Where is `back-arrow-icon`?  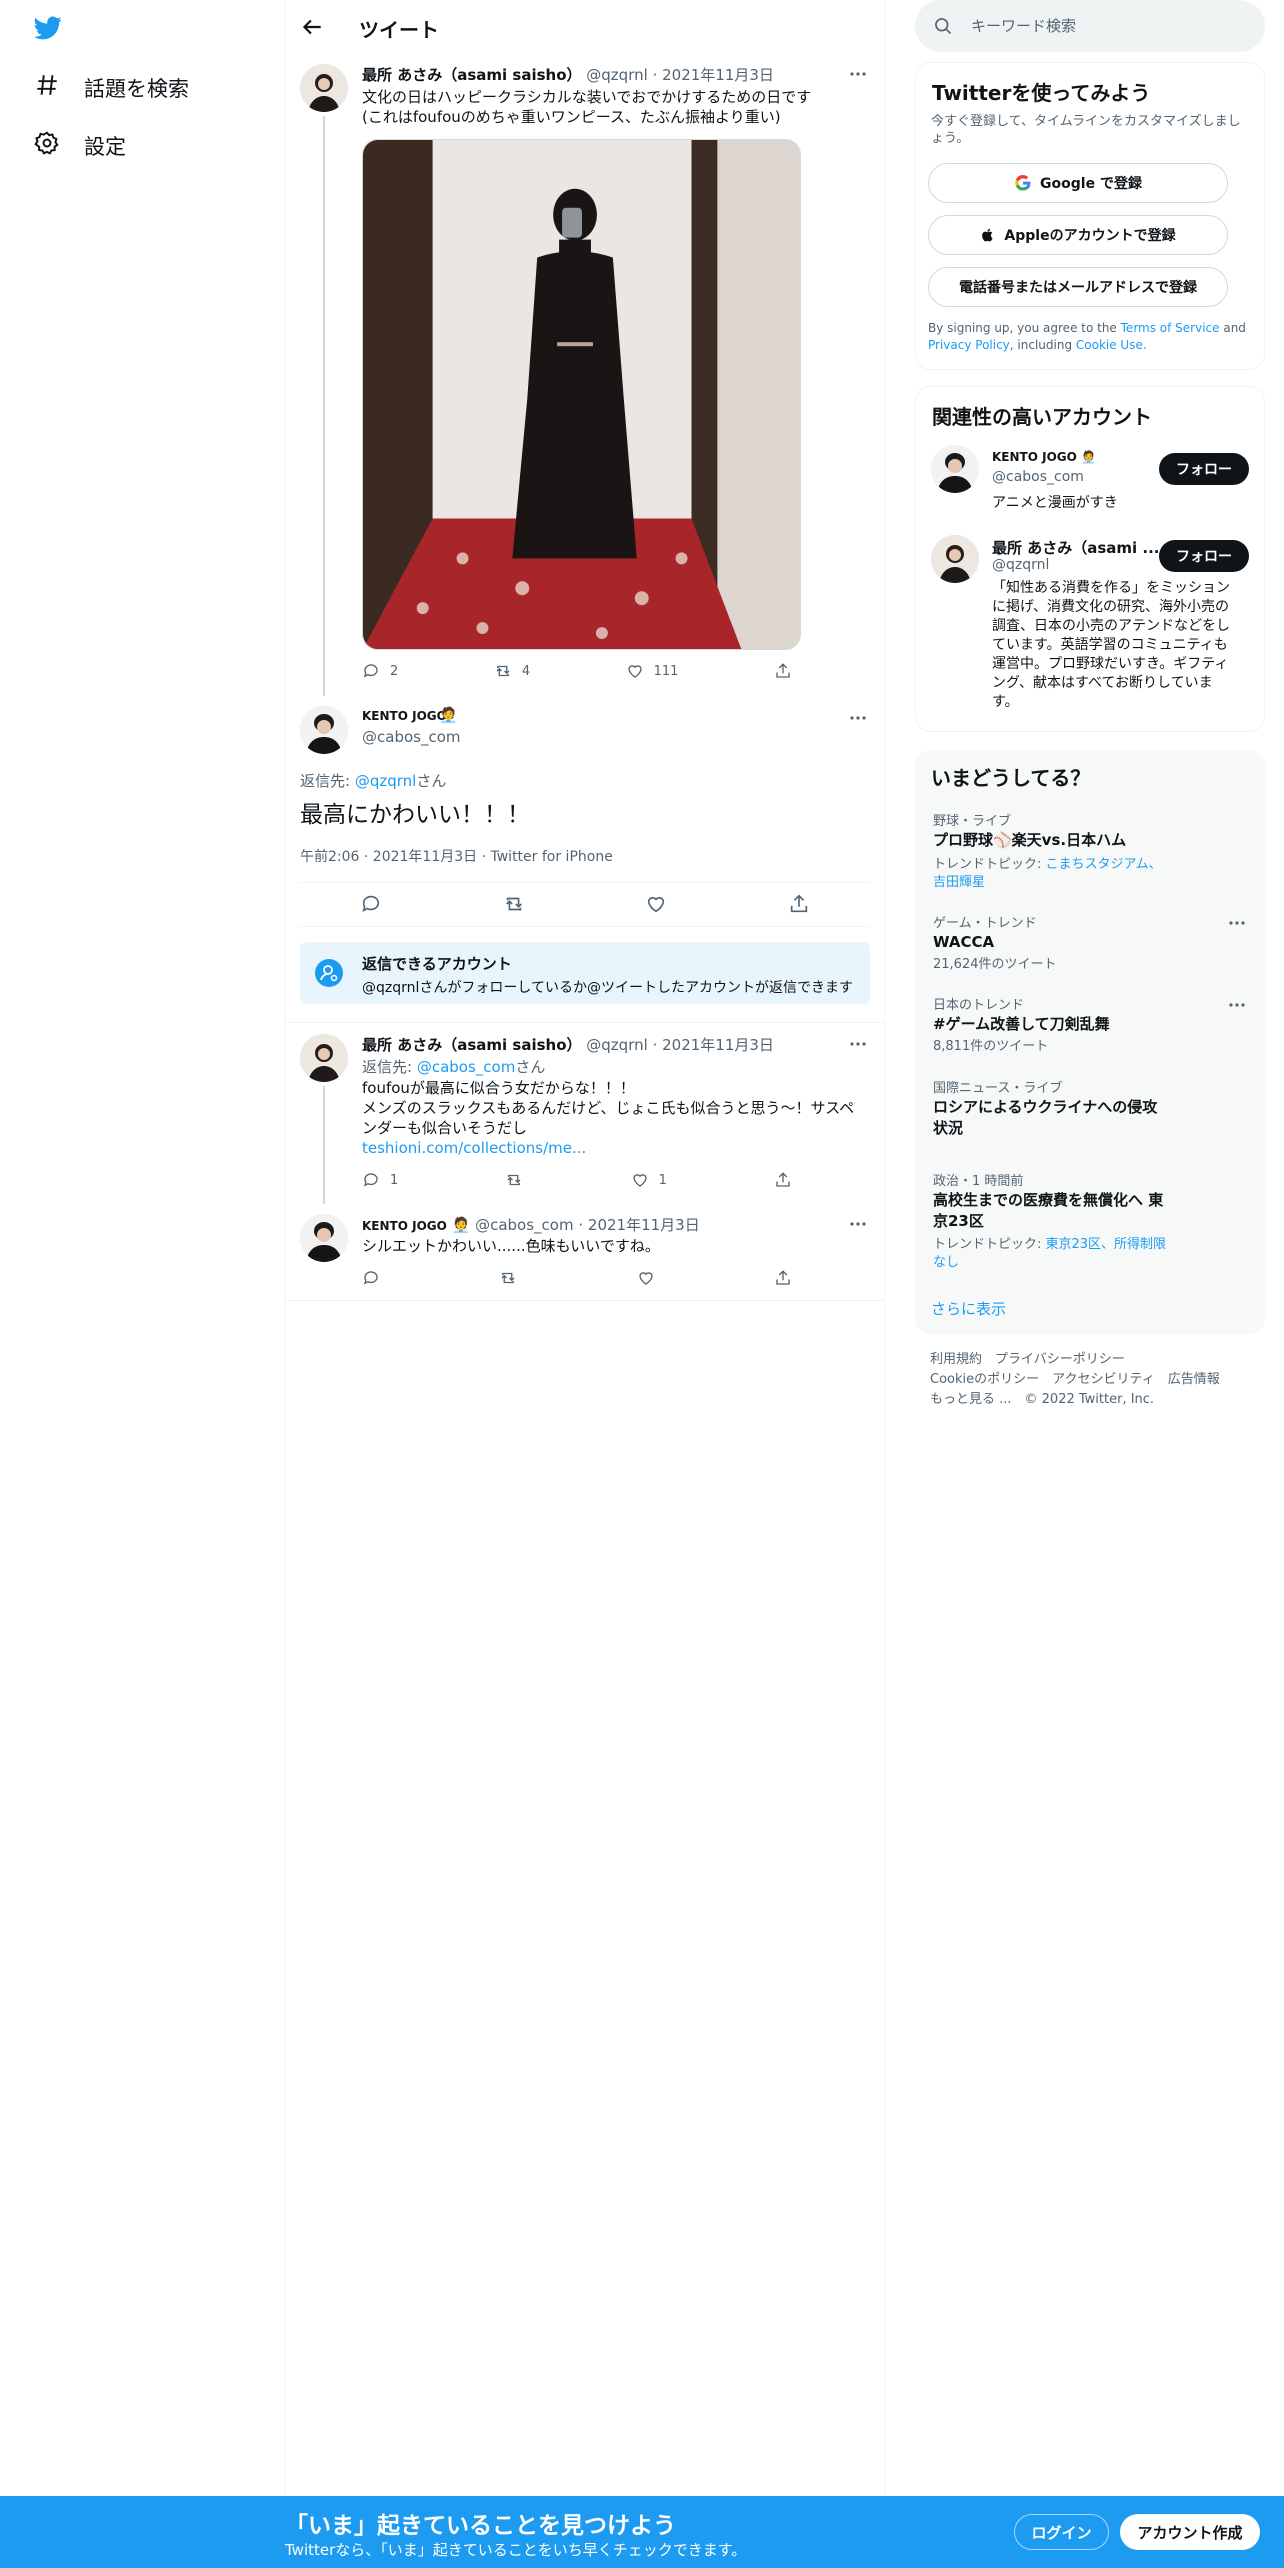
back-arrow-icon is located at coordinates (312, 27).